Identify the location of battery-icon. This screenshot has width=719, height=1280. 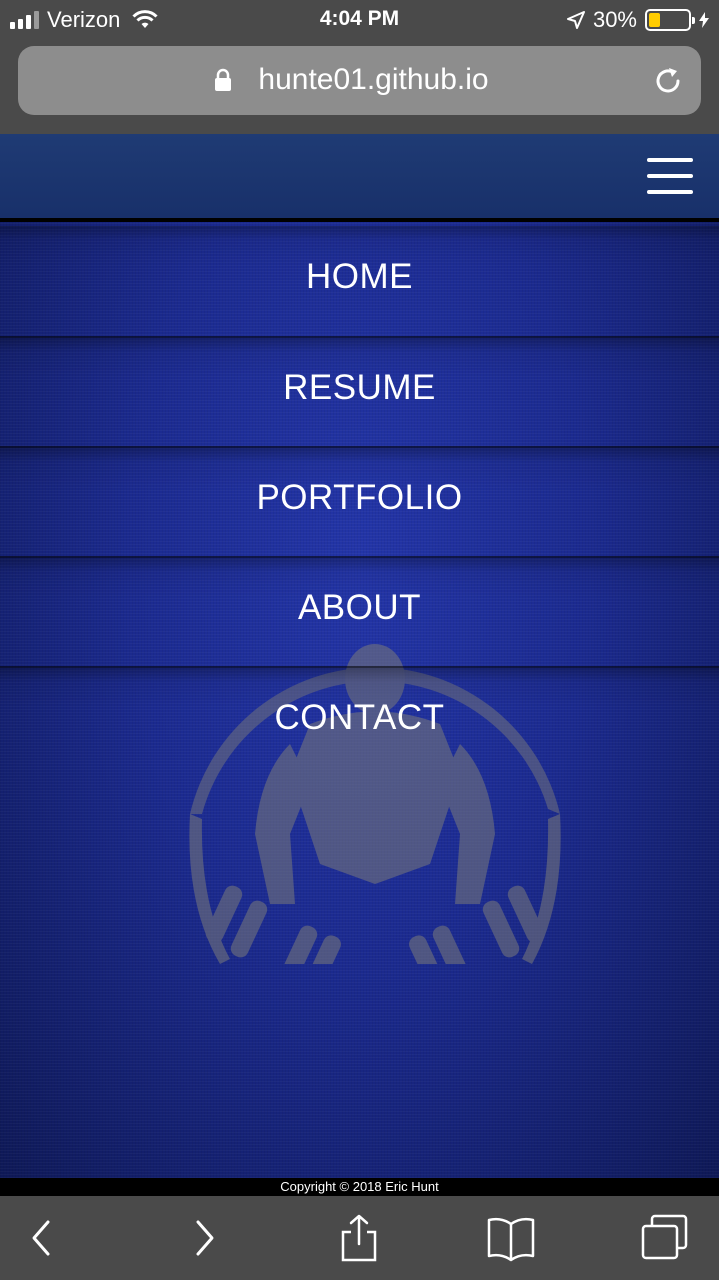
(670, 20).